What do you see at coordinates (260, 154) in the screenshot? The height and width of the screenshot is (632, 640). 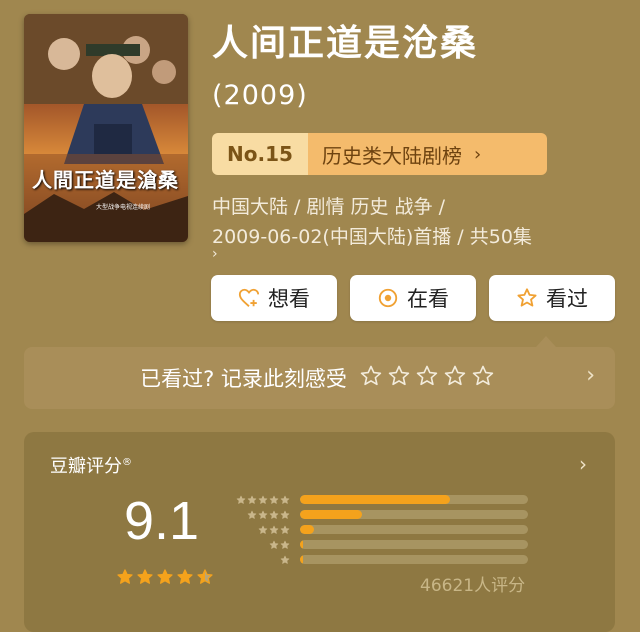 I see `rank-number: No.15` at bounding box center [260, 154].